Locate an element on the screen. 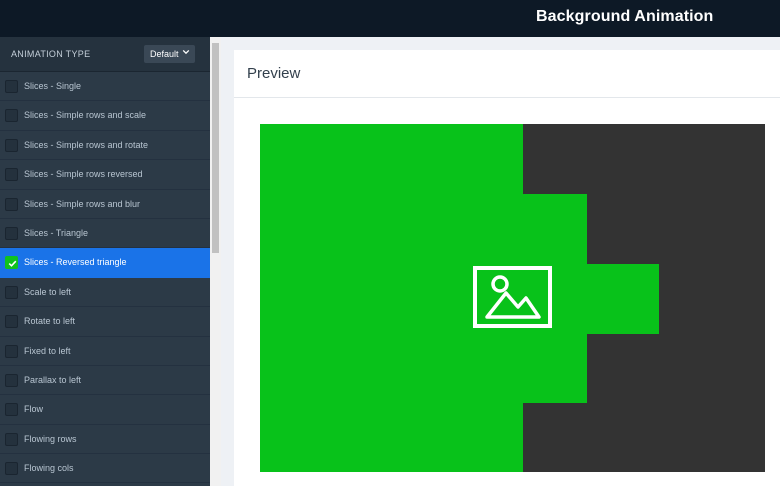 Image resolution: width=780 pixels, height=486 pixels. list-item: Flowing cols is located at coordinates (105, 469).